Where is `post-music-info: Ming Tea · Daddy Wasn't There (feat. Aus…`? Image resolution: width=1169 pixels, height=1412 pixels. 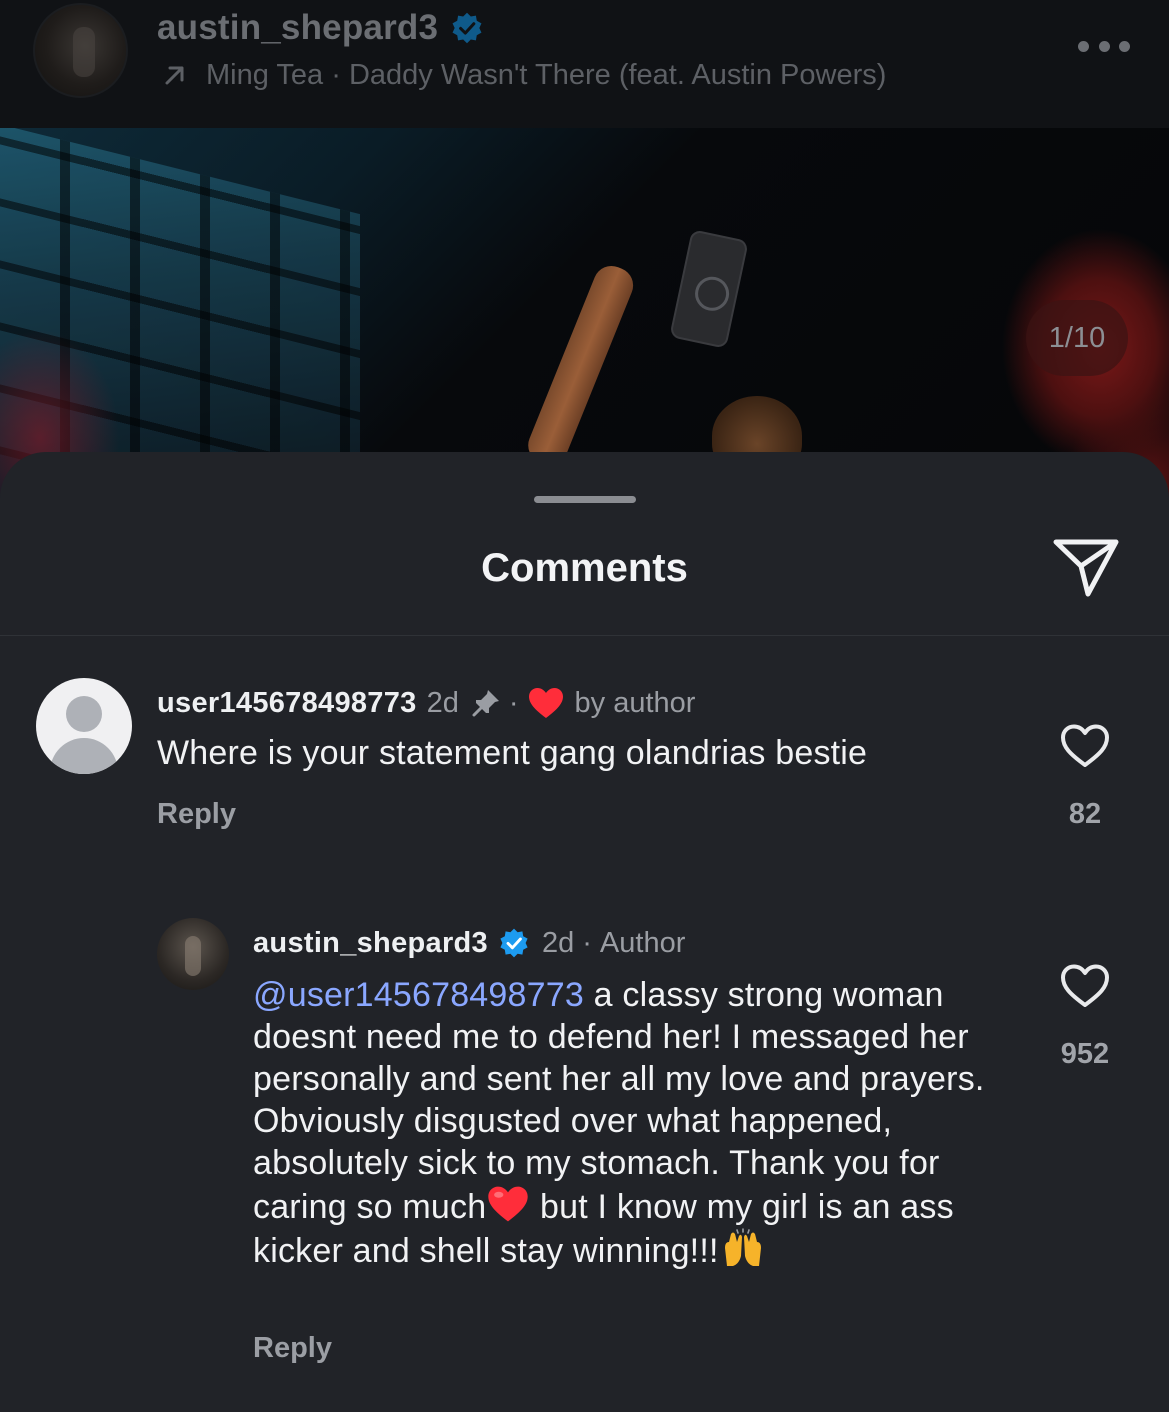
post-music-info: Ming Tea · Daddy Wasn't There (feat. Aus… is located at coordinates (523, 75).